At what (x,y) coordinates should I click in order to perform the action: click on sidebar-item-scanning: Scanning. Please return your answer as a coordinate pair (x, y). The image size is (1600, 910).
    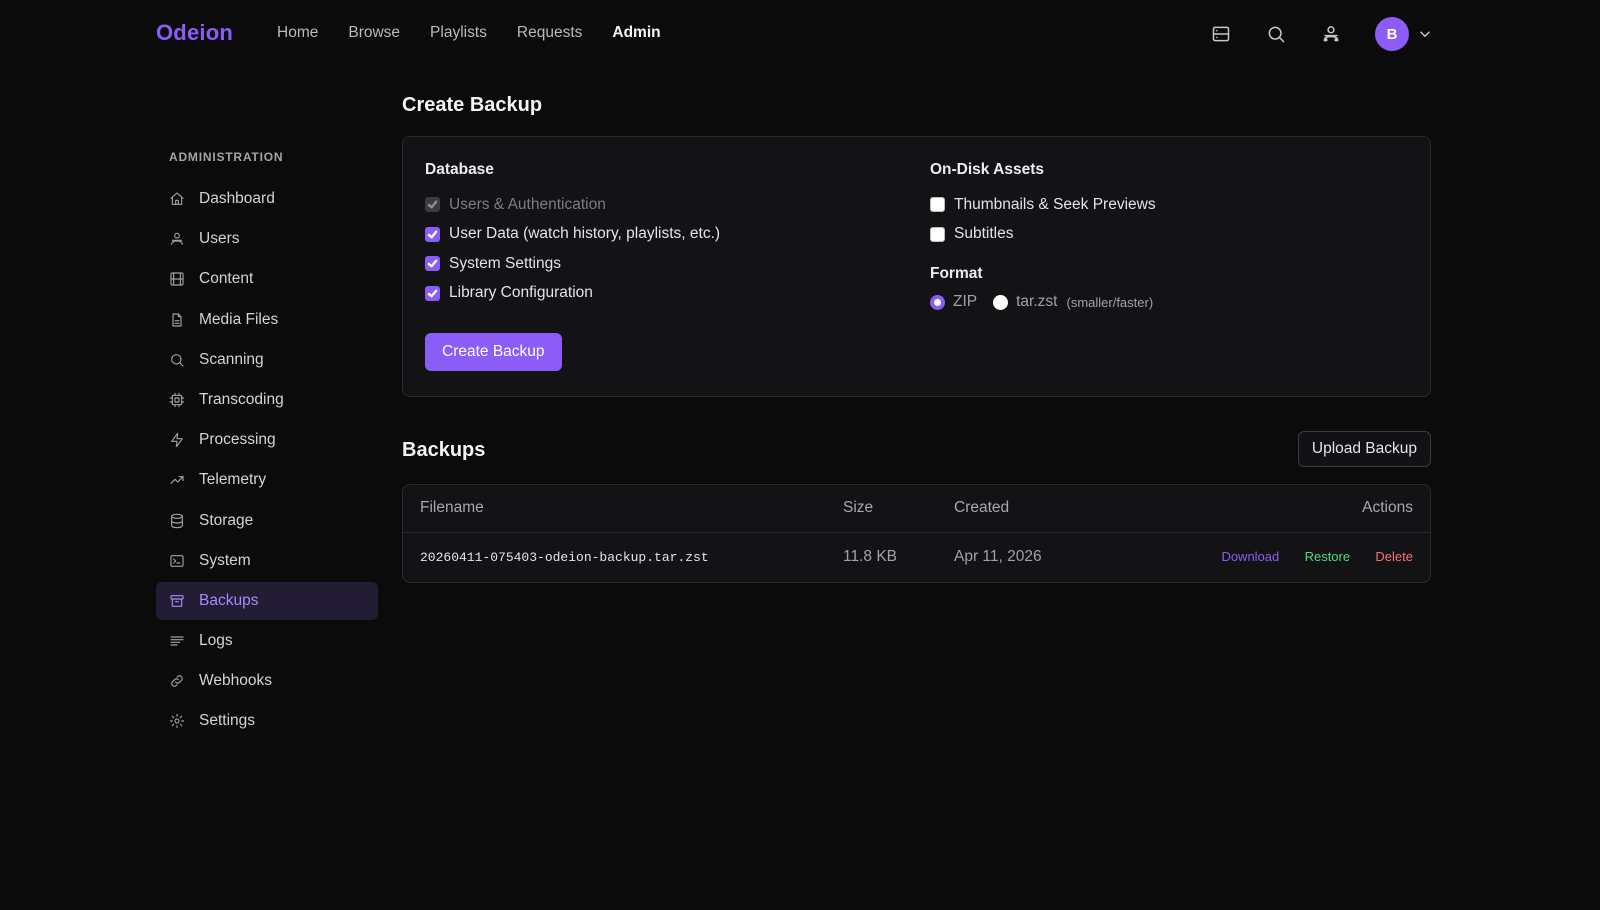
    Looking at the image, I should click on (267, 360).